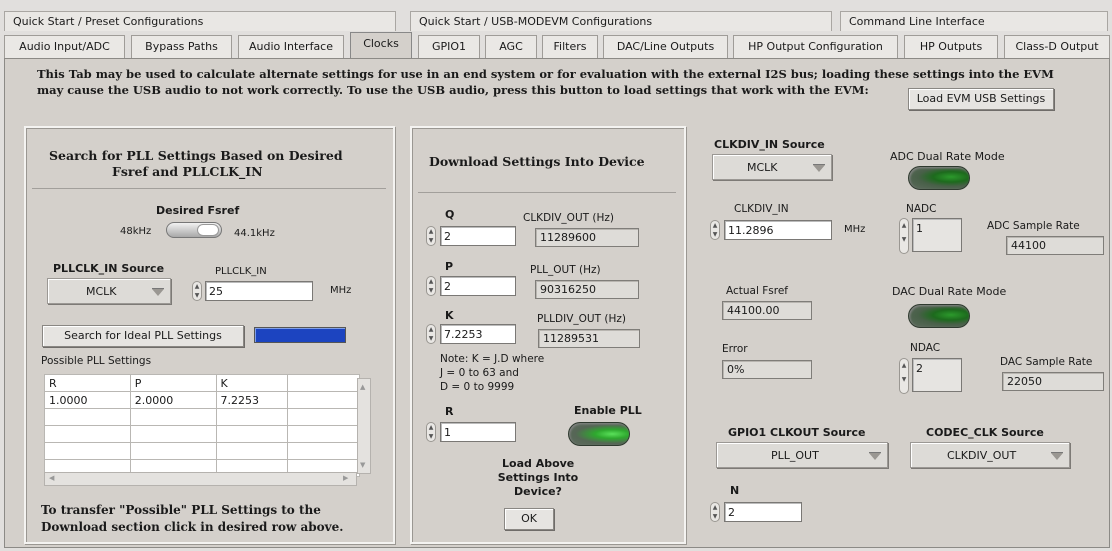  I want to click on ok-button: OK, so click(529, 519).